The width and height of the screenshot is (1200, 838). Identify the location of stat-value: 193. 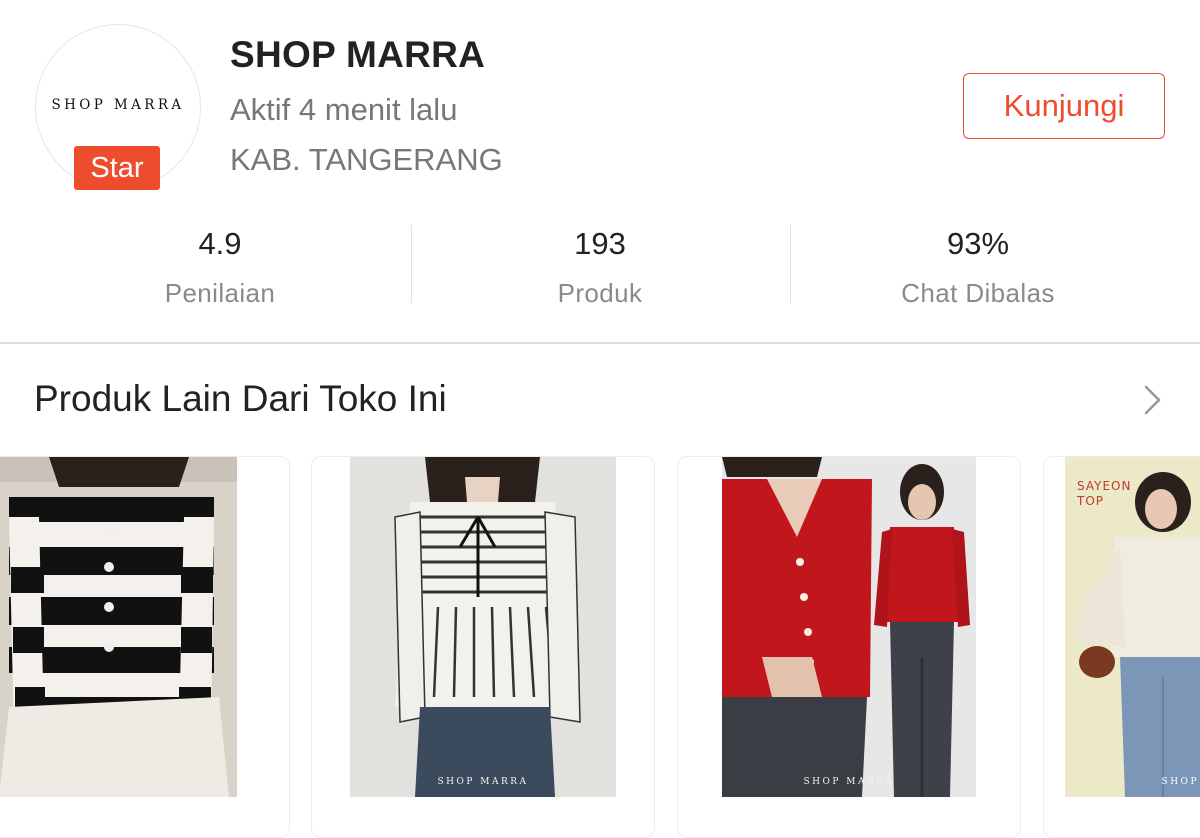
(600, 243).